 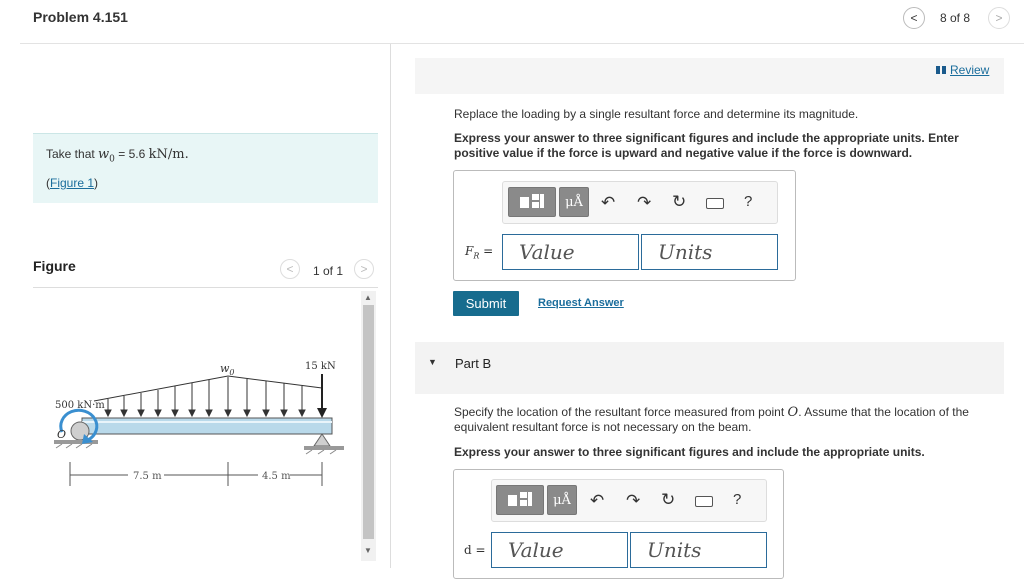 I want to click on part-b-title: Part B, so click(x=473, y=363).